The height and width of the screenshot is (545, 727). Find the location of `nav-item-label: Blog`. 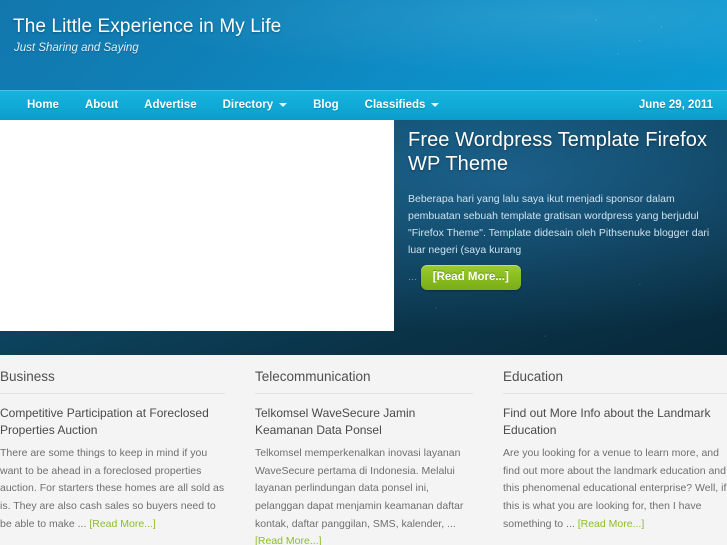

nav-item-label: Blog is located at coordinates (326, 105).